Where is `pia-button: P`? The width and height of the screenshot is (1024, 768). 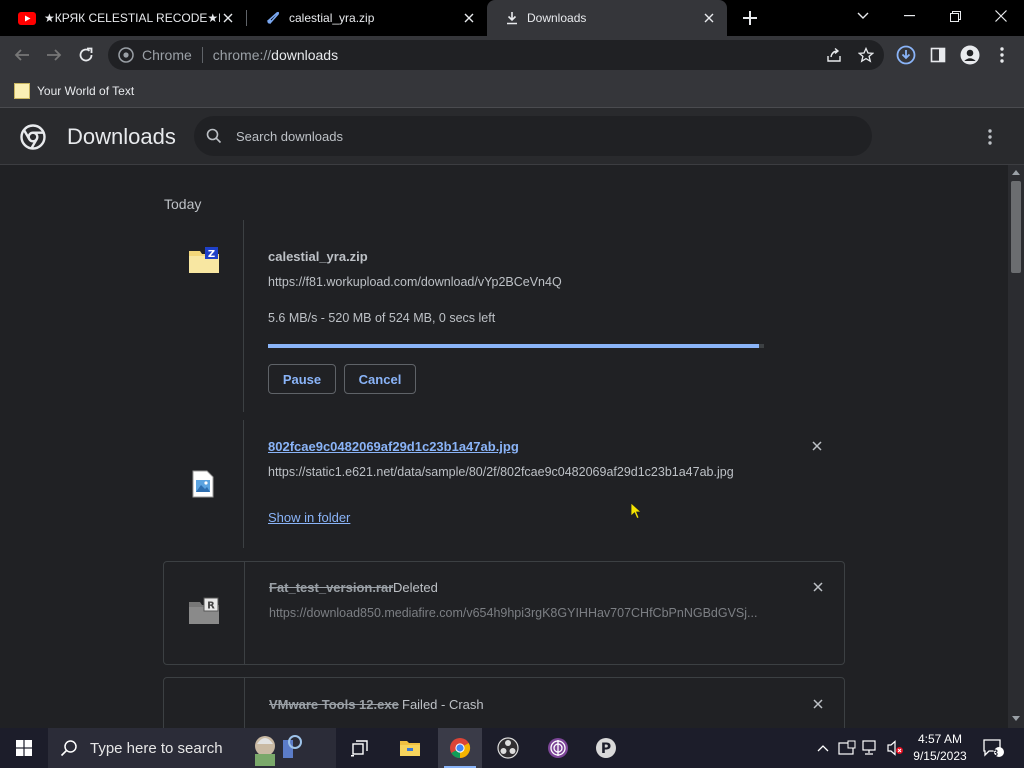
pia-button: P is located at coordinates (606, 748).